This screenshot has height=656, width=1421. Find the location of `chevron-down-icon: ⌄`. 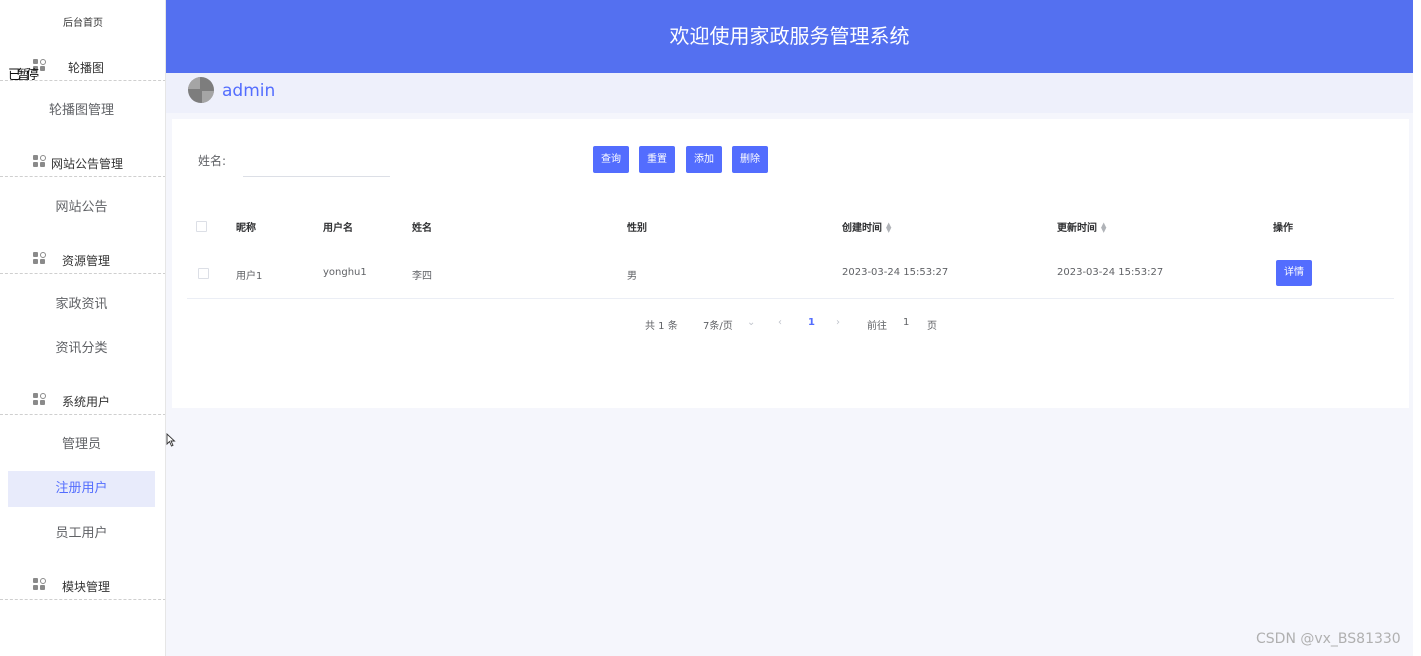

chevron-down-icon: ⌄ is located at coordinates (751, 322).